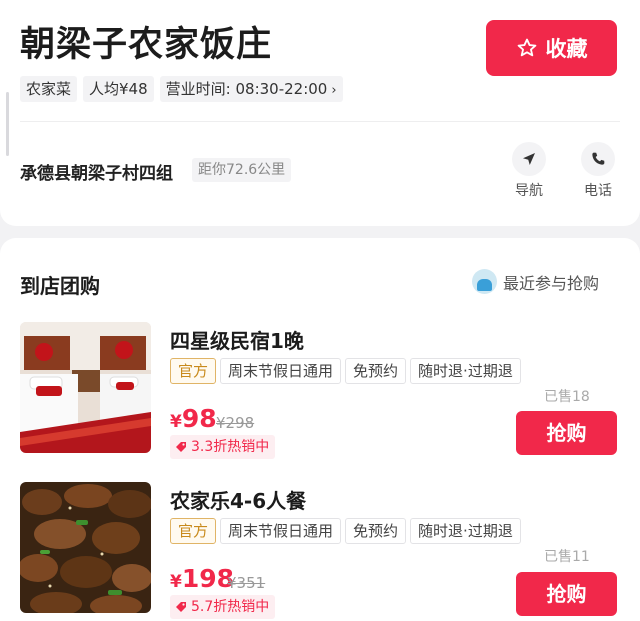 This screenshot has width=640, height=621. What do you see at coordinates (334, 90) in the screenshot?
I see `chevron-right-icon: ›` at bounding box center [334, 90].